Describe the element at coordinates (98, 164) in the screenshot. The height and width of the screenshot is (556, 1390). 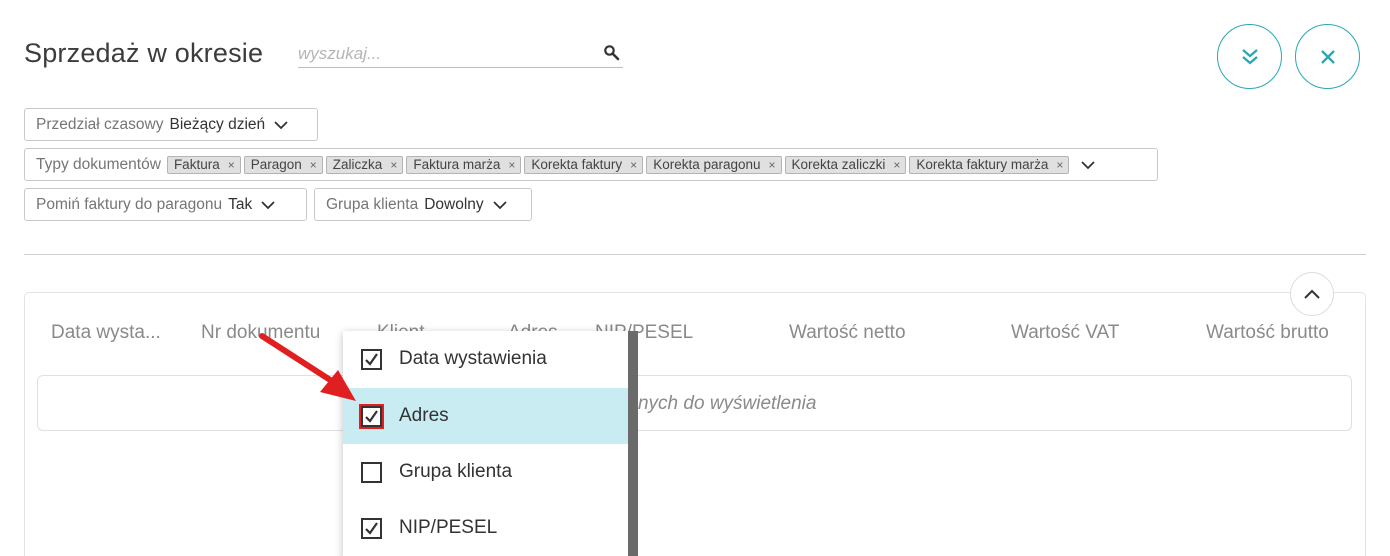
I see `document-types-label: Typy dokumentów` at that location.